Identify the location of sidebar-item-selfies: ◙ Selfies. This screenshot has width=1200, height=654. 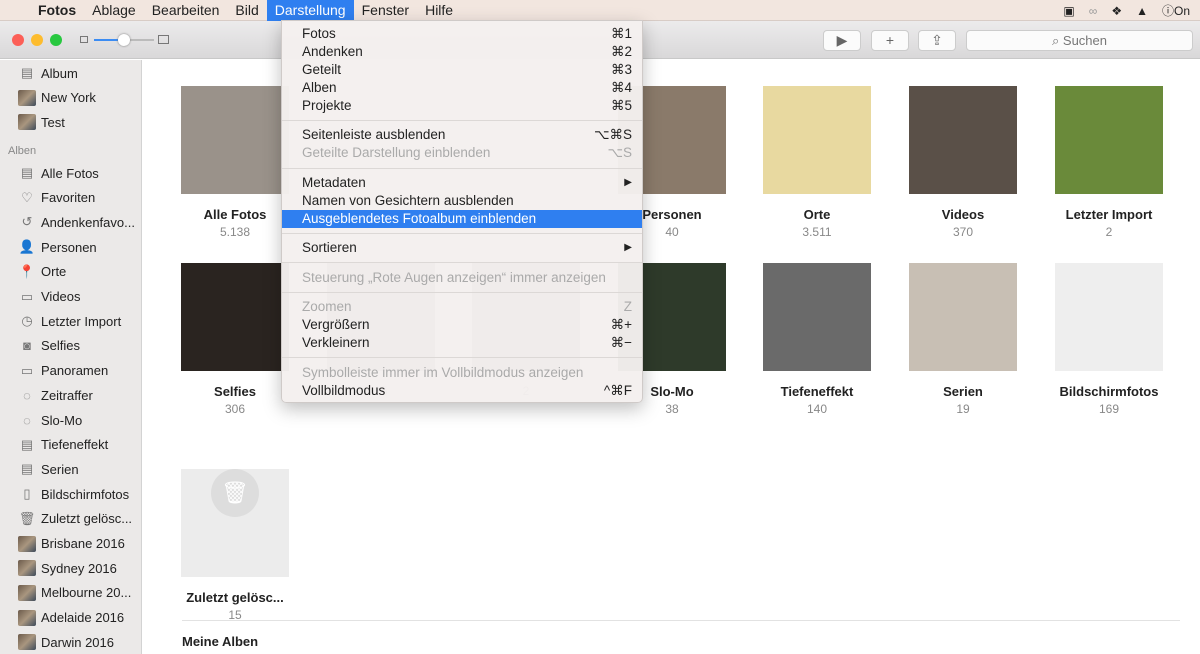
(49, 346).